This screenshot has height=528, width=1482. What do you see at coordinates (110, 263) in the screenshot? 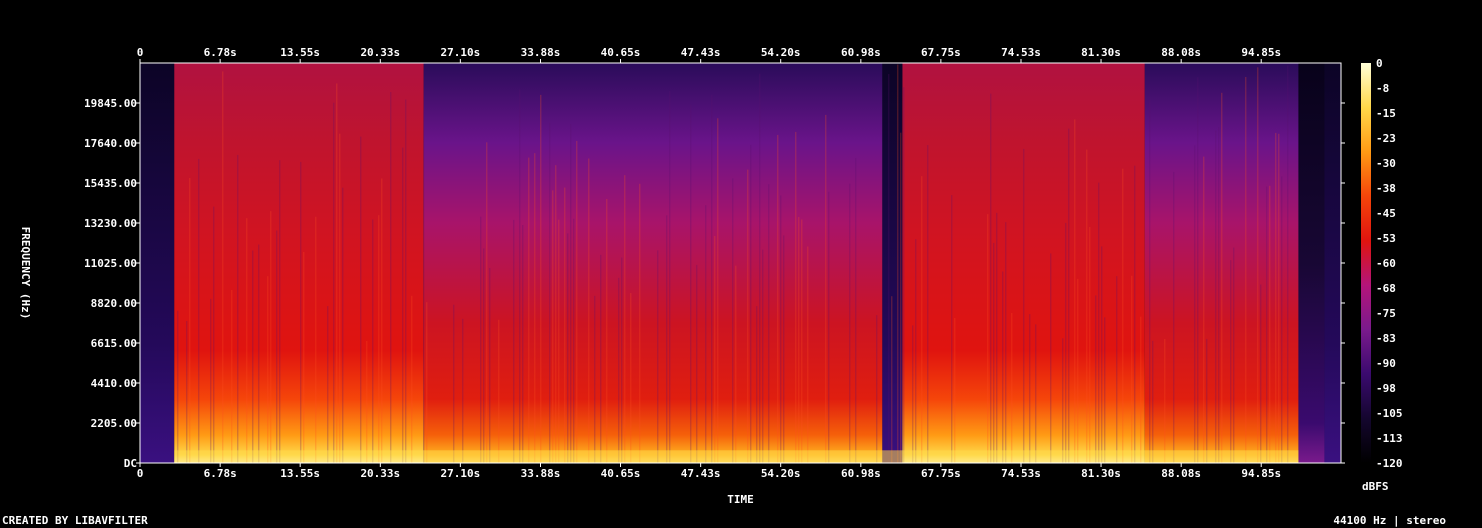
I see `y-tick-label: 11025.00` at bounding box center [110, 263].